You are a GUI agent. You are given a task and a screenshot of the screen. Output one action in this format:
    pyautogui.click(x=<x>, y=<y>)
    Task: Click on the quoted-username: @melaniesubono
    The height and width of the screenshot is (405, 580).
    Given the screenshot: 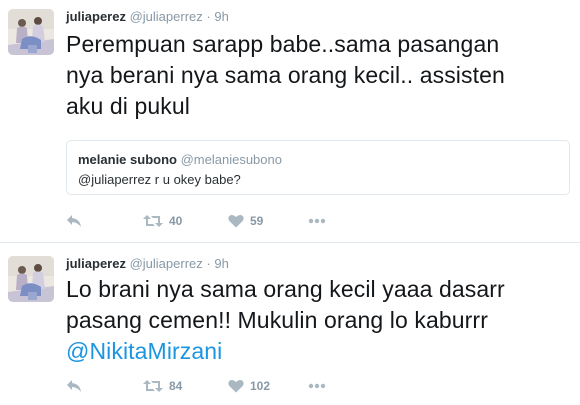 What is the action you would take?
    pyautogui.click(x=231, y=159)
    